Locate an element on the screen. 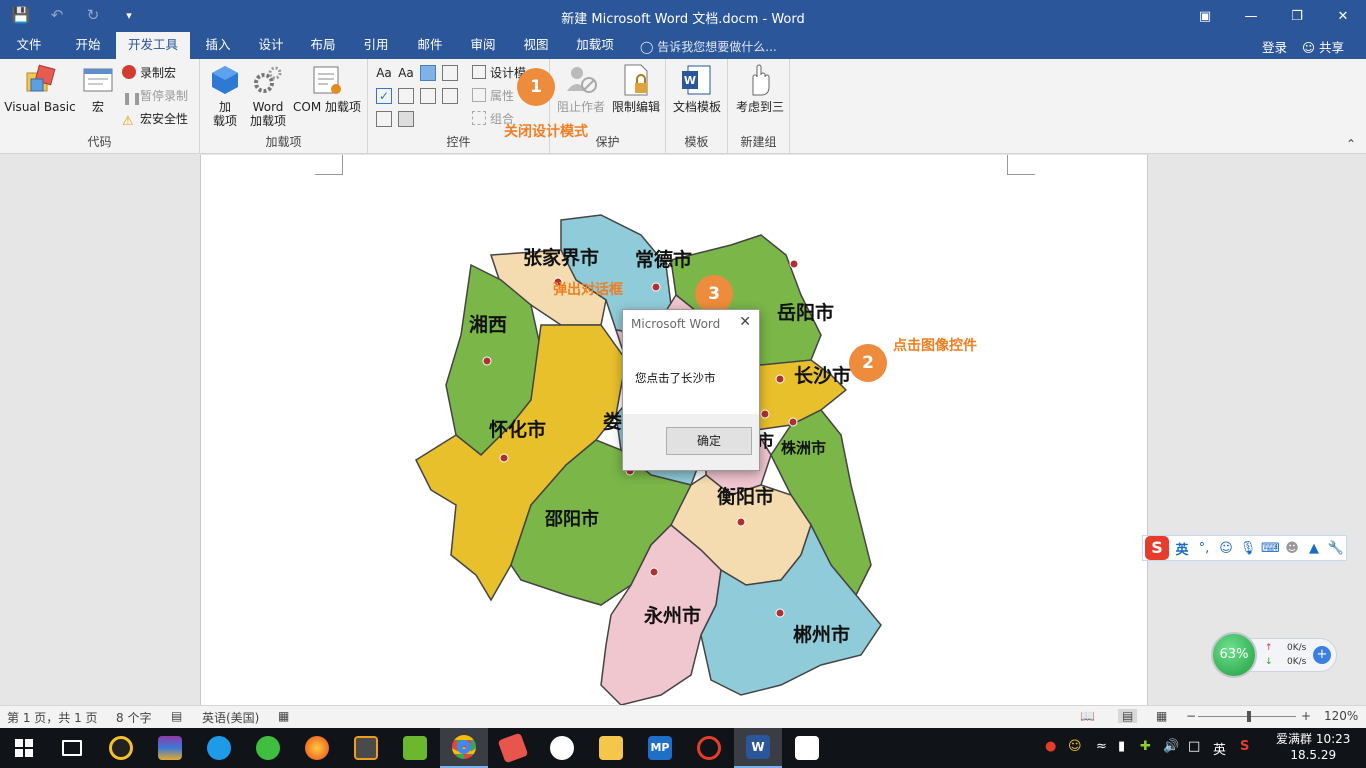 Image resolution: width=1366 pixels, height=768 pixels. tray-ime-char: 英 is located at coordinates (1219, 748).